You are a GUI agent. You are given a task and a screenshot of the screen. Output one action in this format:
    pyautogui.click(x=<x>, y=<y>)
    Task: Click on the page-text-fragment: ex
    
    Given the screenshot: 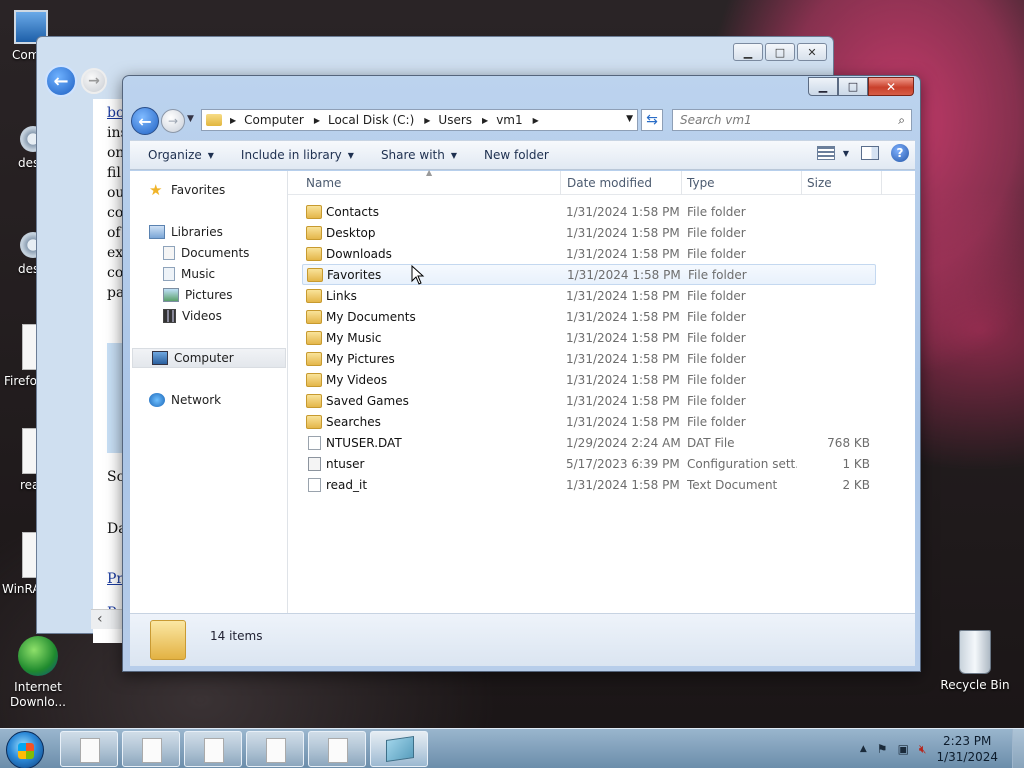 What is the action you would take?
    pyautogui.click(x=115, y=253)
    